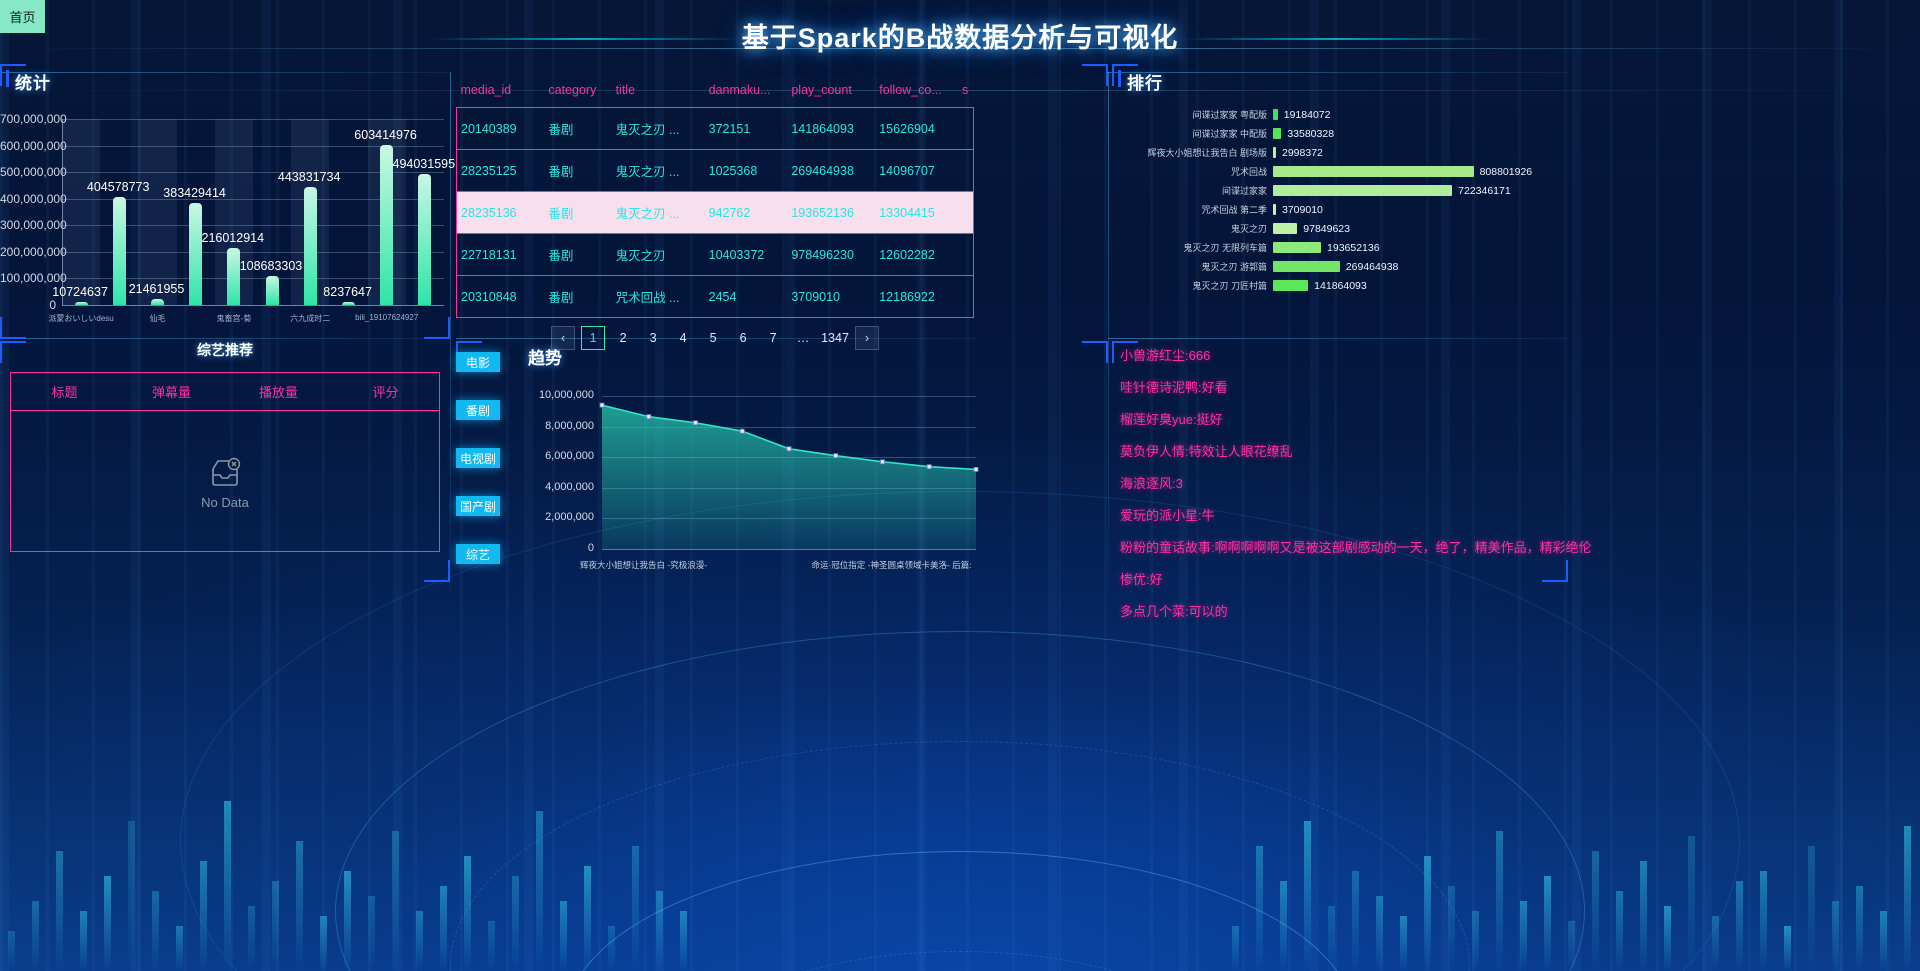 The image size is (1920, 971). What do you see at coordinates (1356, 547) in the screenshot?
I see `comment-item: 粉粉的童话故事:啊啊啊啊啊又是被这部剧感动的一天，绝了，精美作品，精彩绝伦` at bounding box center [1356, 547].